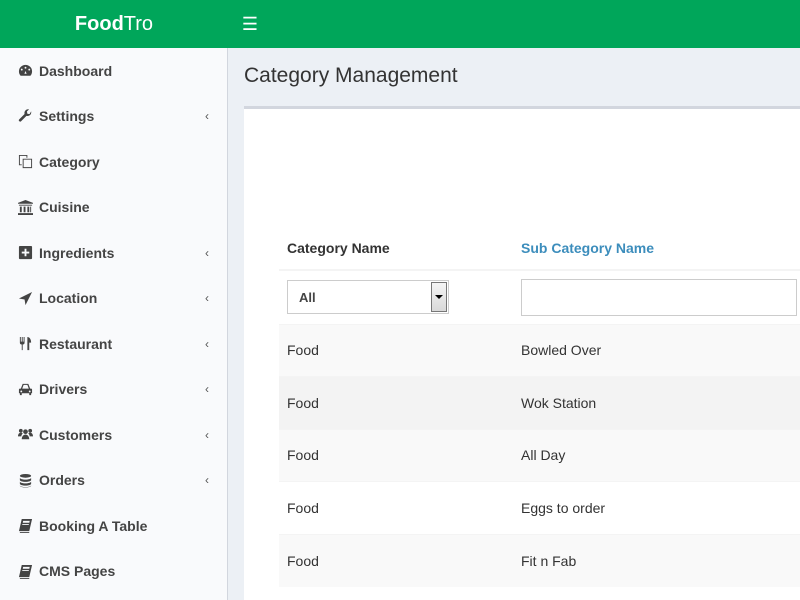  I want to click on table-row: Food All Day, so click(539, 455).